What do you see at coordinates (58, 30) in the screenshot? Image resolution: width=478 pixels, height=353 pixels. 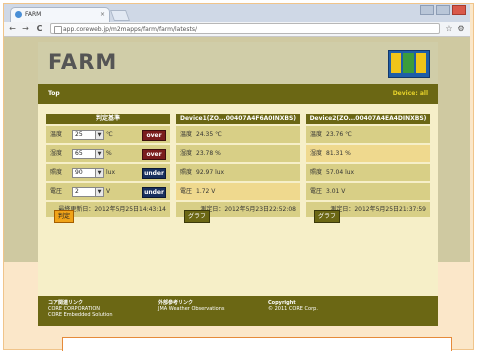 I see `page-icon` at bounding box center [58, 30].